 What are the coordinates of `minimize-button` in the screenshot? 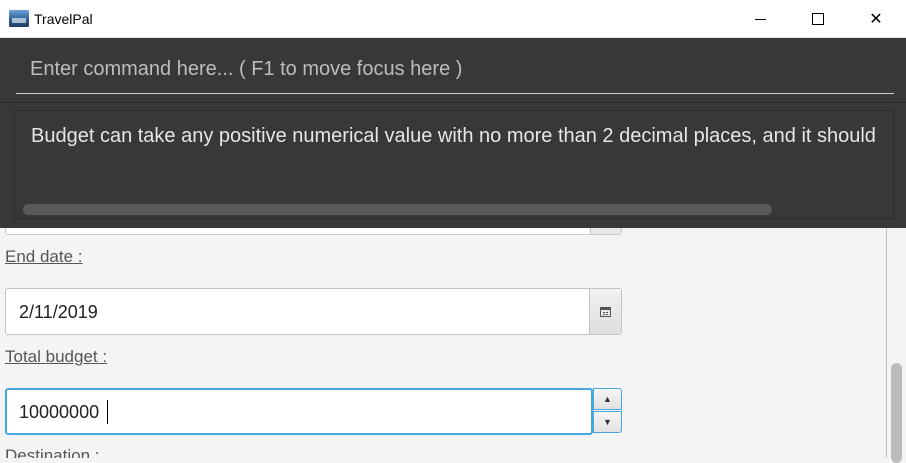 It's located at (760, 19).